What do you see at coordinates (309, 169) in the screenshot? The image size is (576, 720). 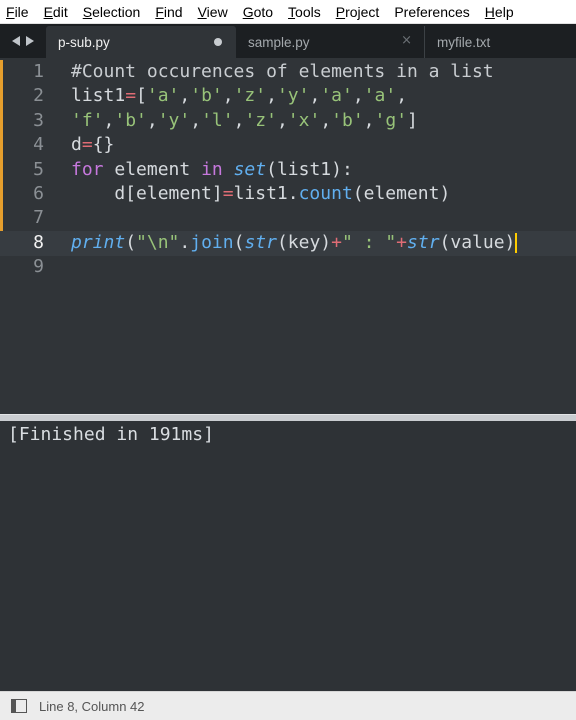 I see `code-token: (list1):` at bounding box center [309, 169].